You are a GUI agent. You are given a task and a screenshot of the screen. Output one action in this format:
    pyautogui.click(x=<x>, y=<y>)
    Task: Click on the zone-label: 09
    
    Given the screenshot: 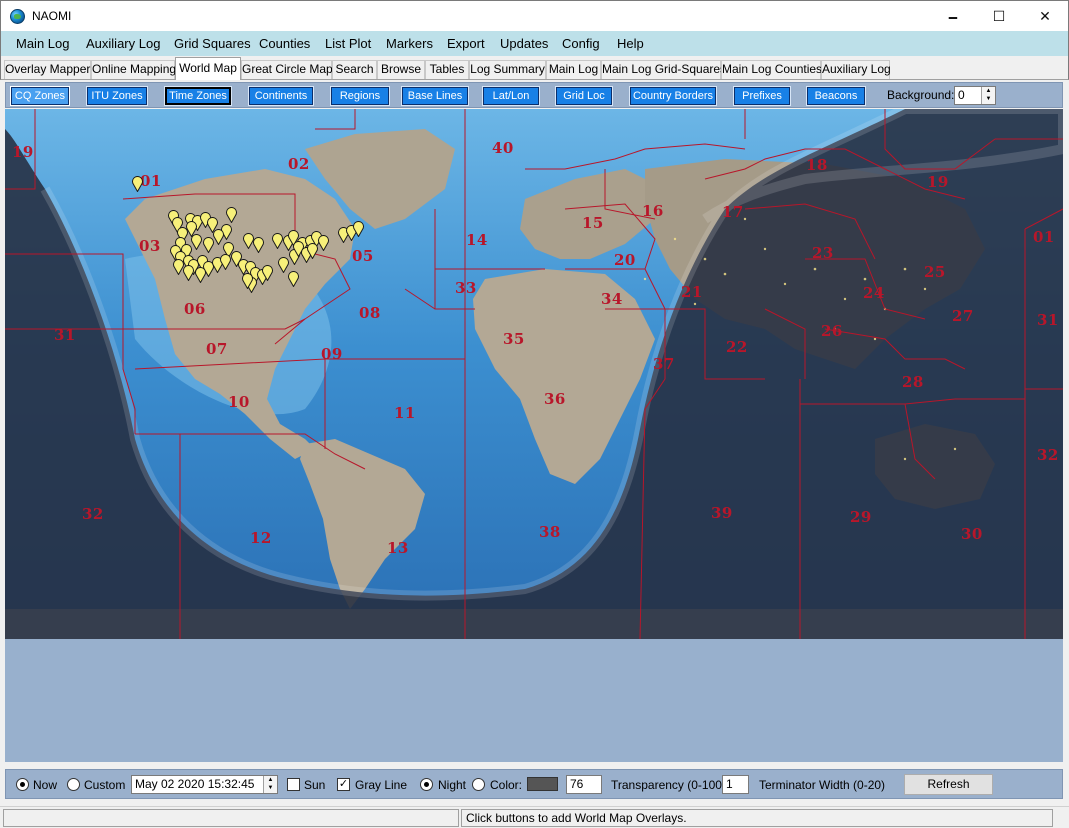 What is the action you would take?
    pyautogui.click(x=332, y=354)
    